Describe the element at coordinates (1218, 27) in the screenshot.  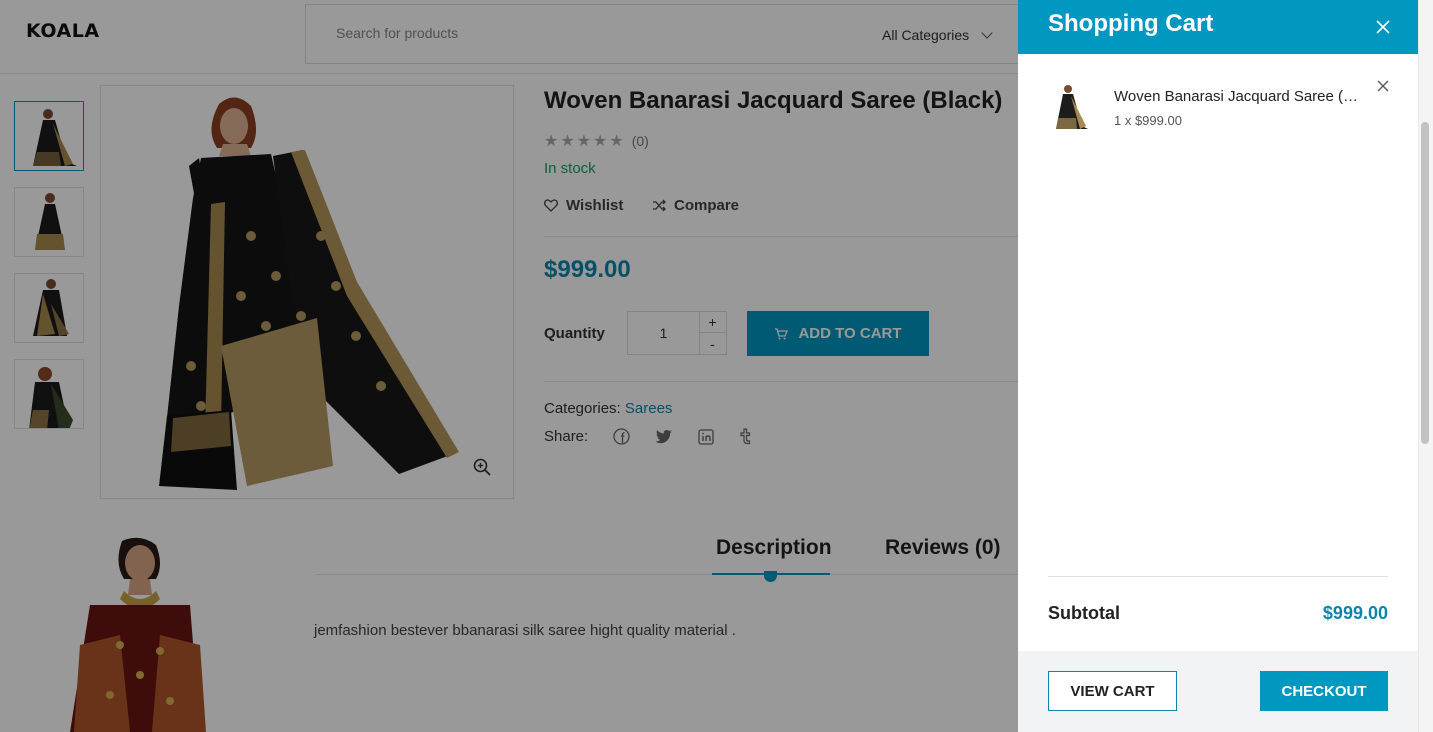
I see `cart-header: Shopping Cart` at that location.